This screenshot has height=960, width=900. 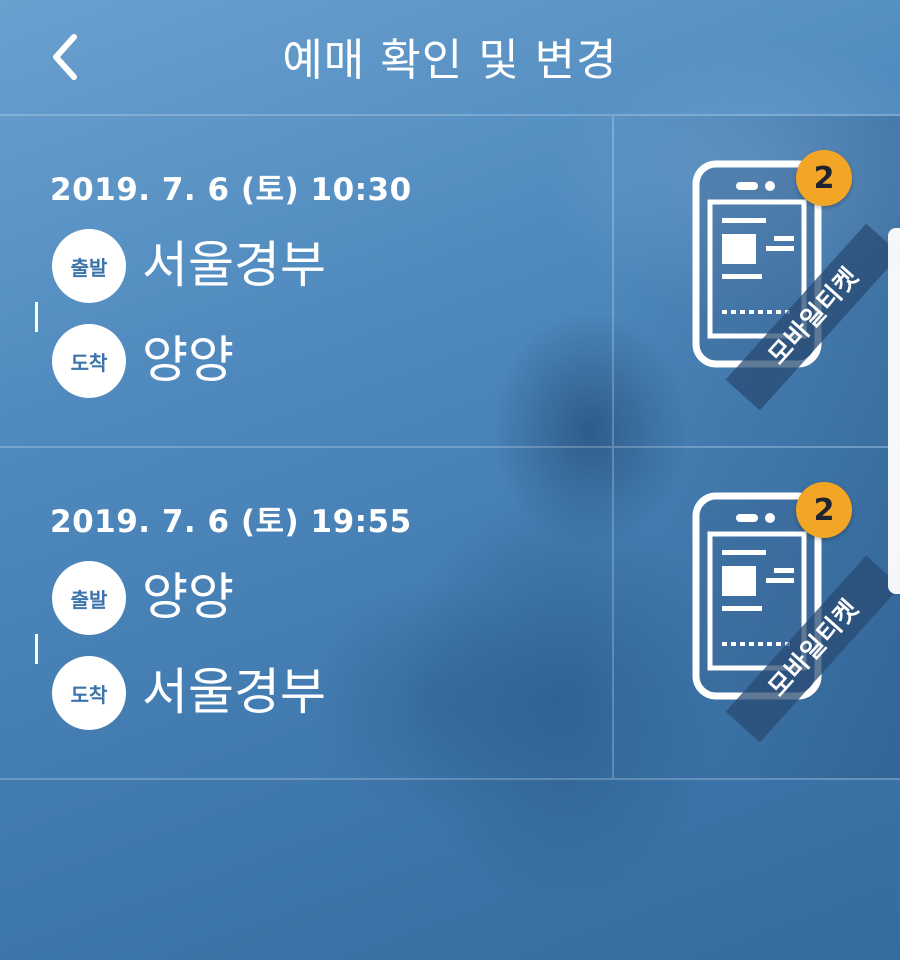 I want to click on page-title: 예매 확인 및 변경, so click(x=450, y=60).